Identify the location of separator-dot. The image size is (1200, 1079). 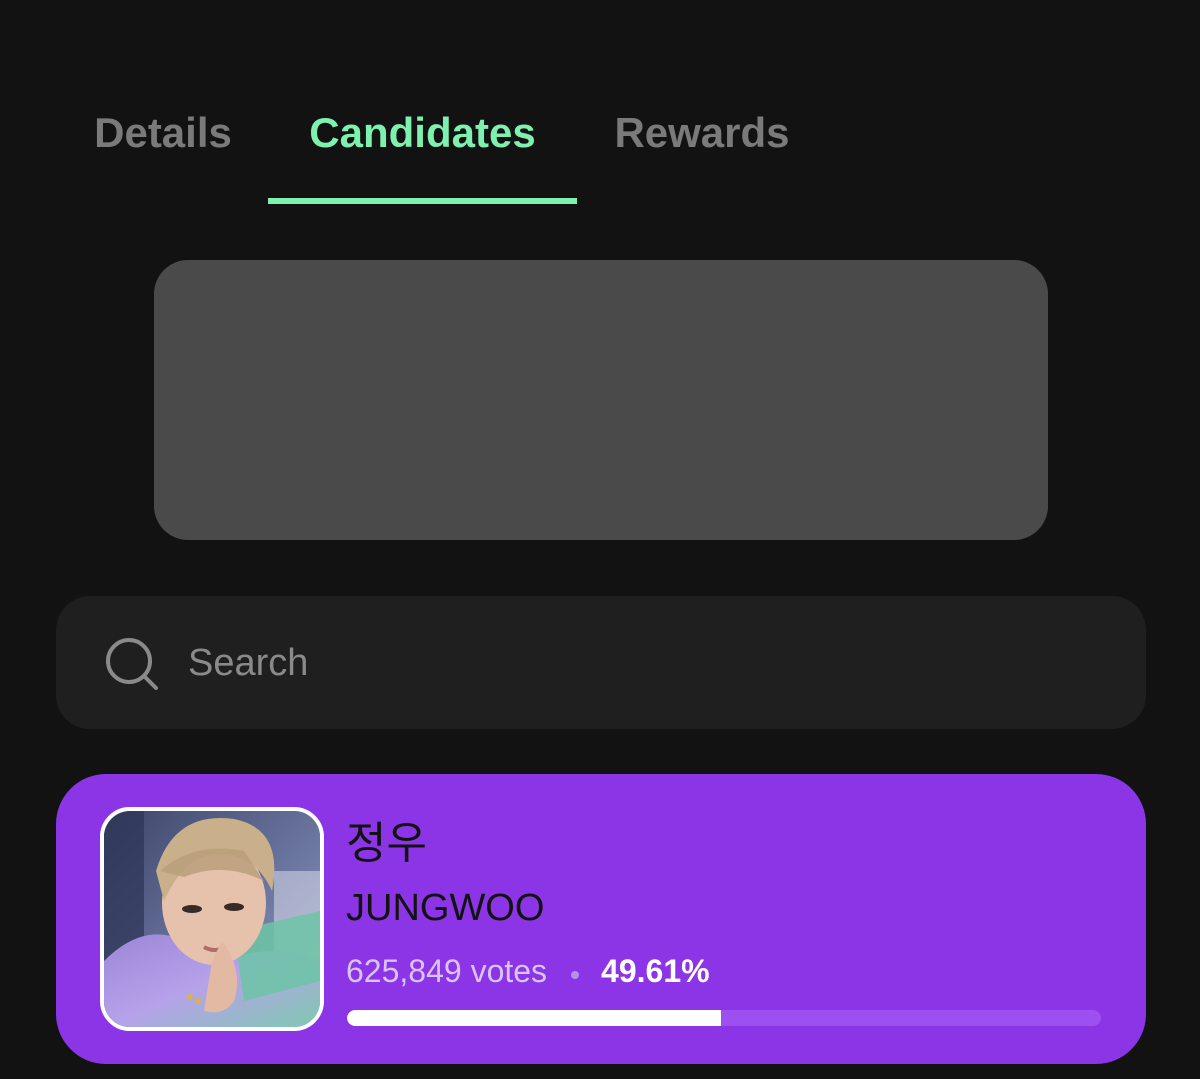
(575, 974).